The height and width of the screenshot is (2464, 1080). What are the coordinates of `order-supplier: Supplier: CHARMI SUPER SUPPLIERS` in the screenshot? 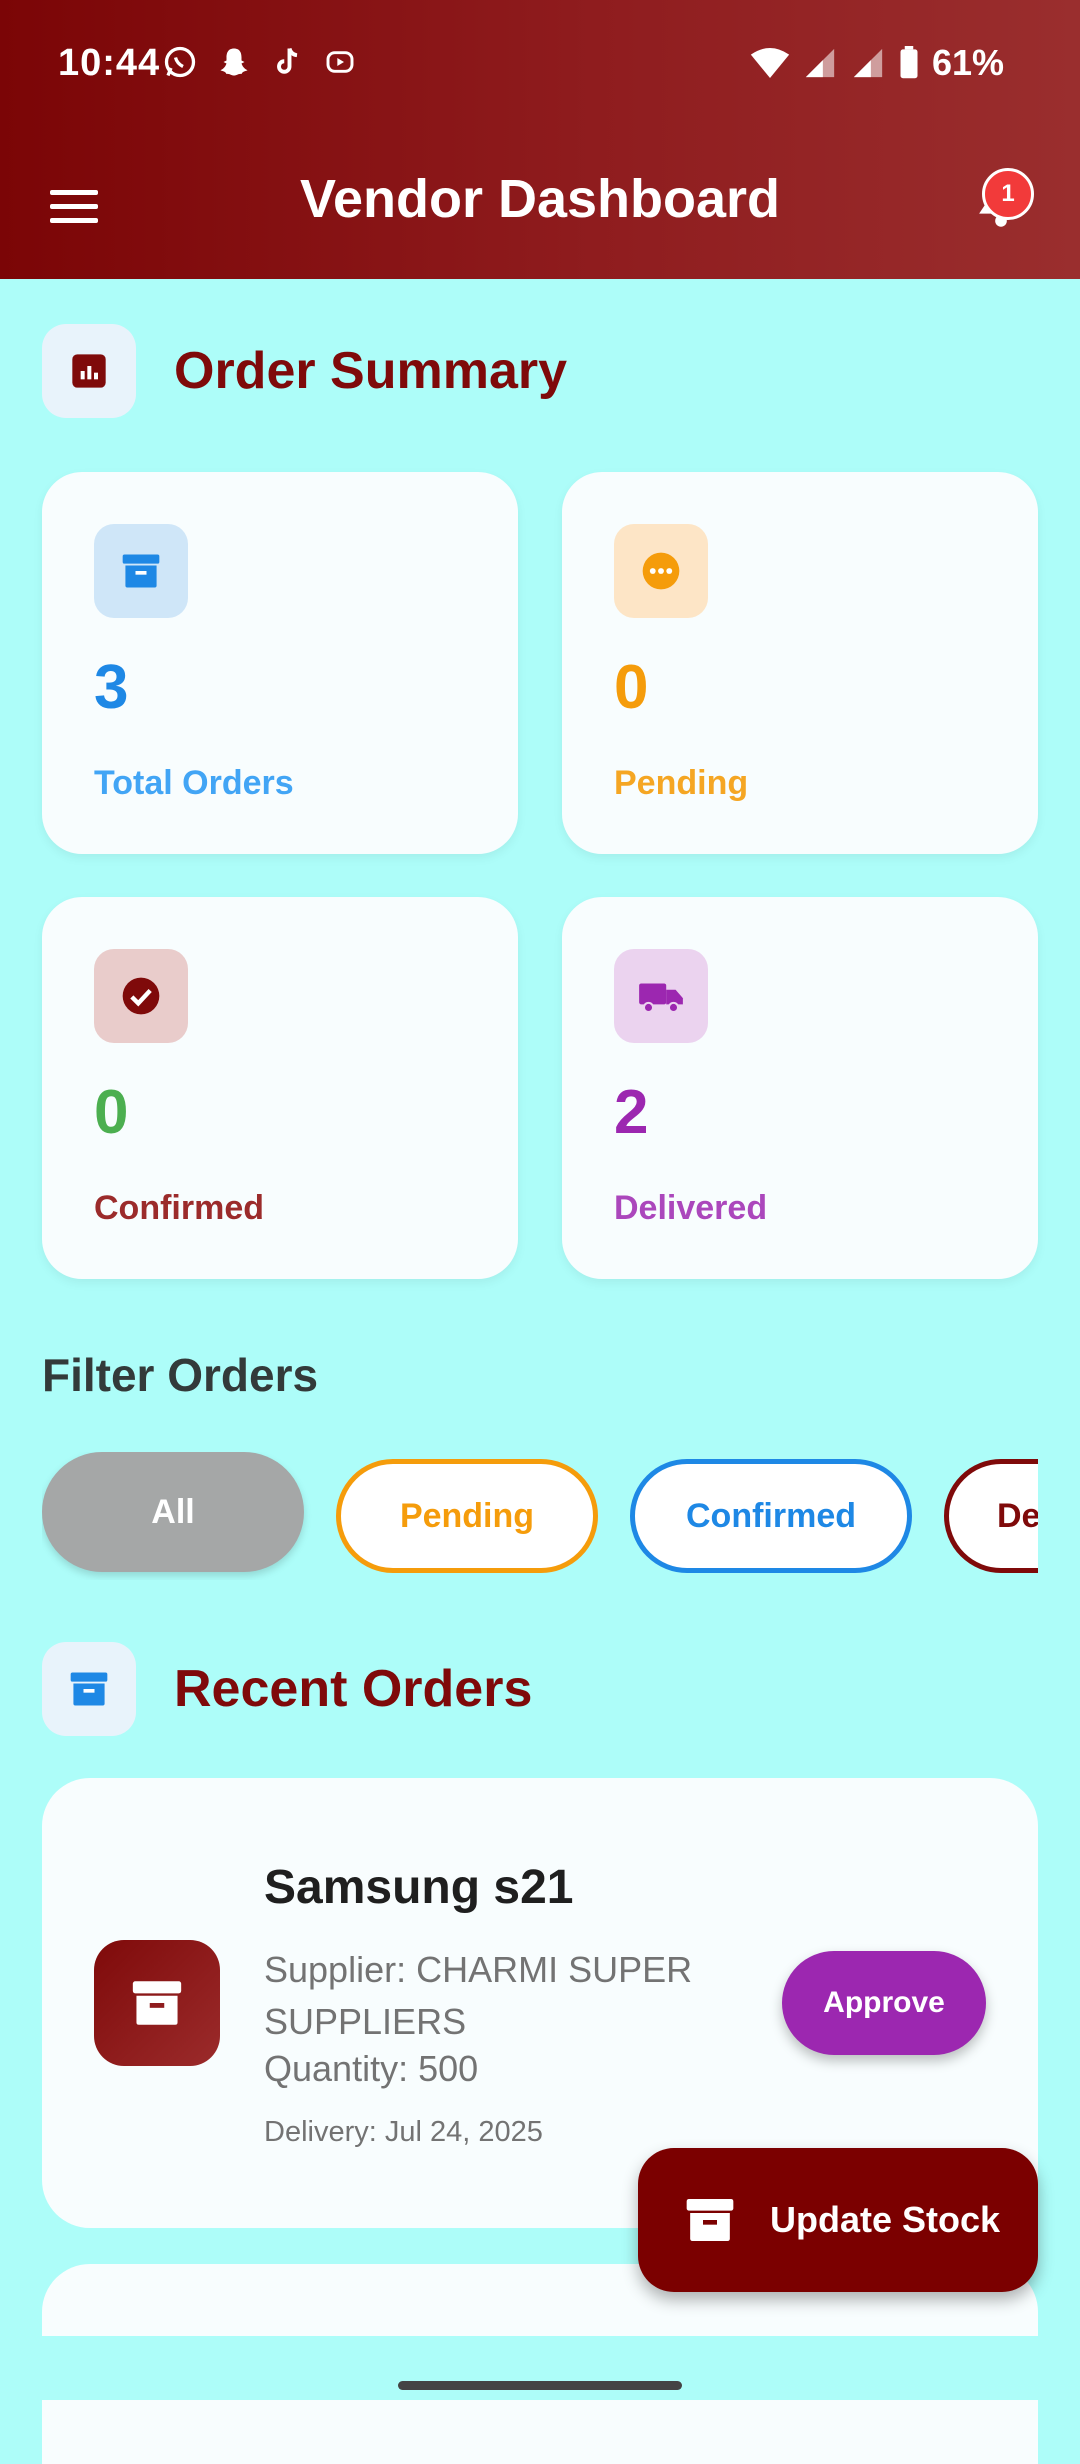 It's located at (478, 1995).